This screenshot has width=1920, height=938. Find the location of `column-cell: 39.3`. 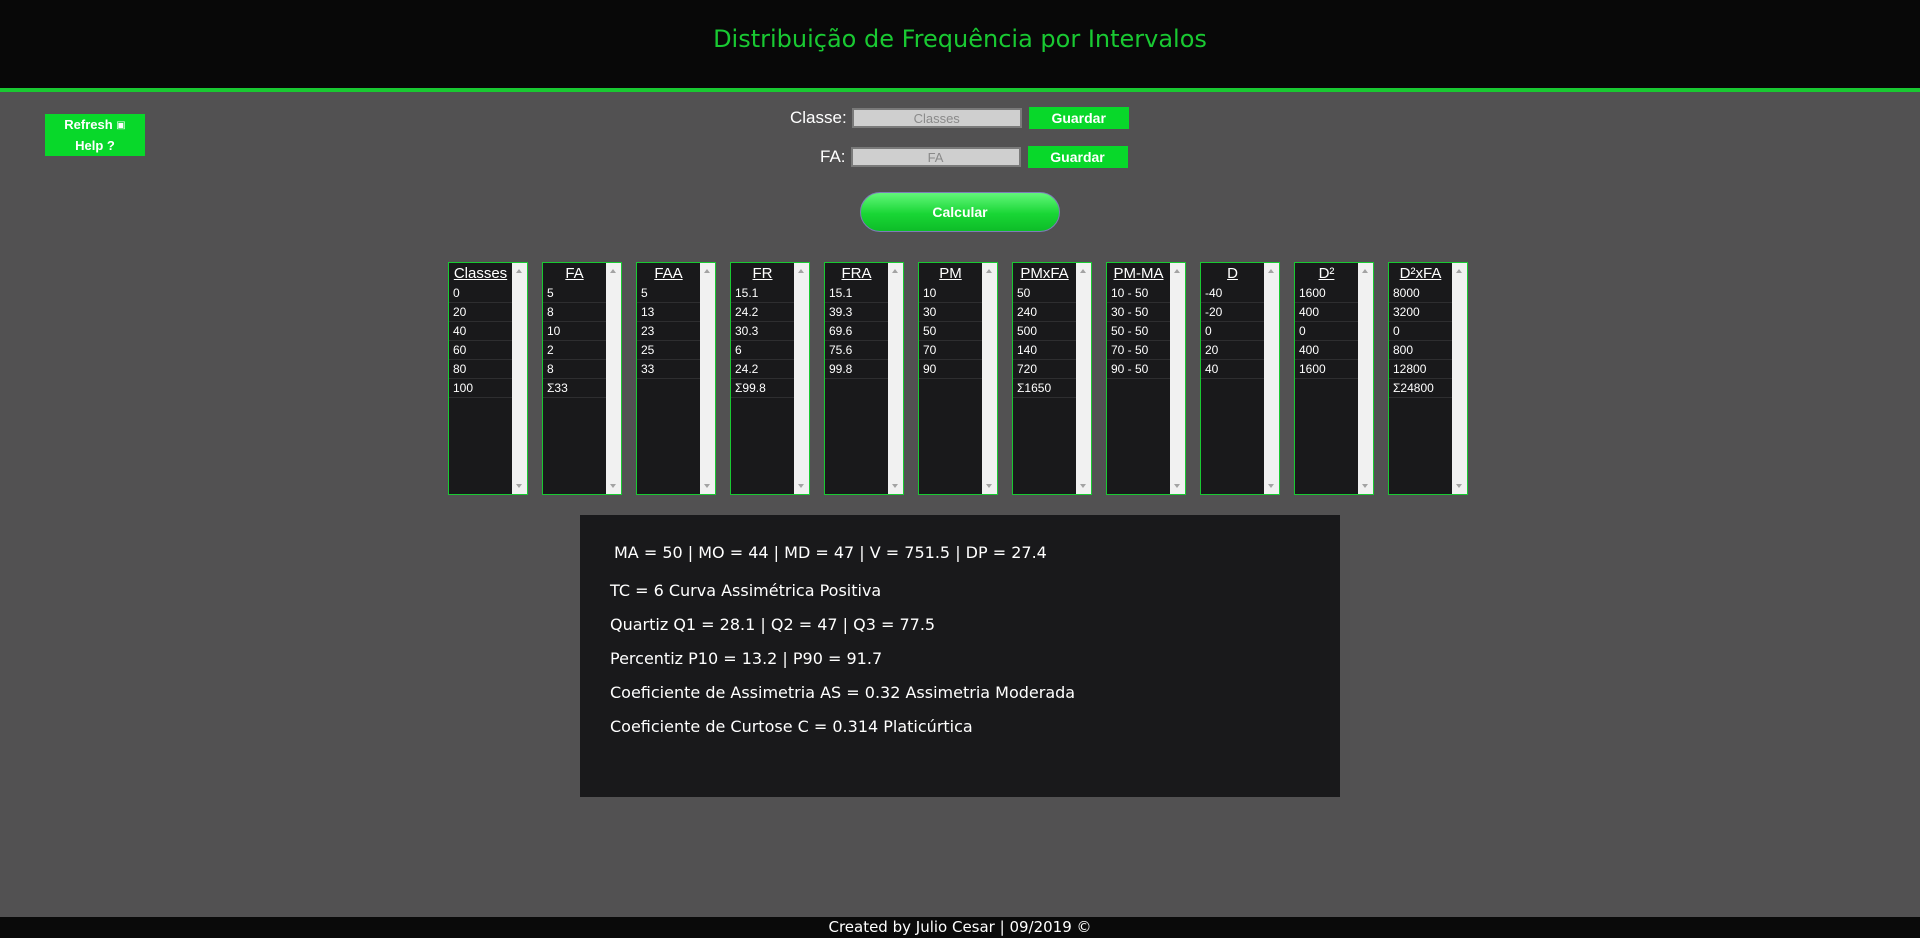

column-cell: 39.3 is located at coordinates (856, 312).